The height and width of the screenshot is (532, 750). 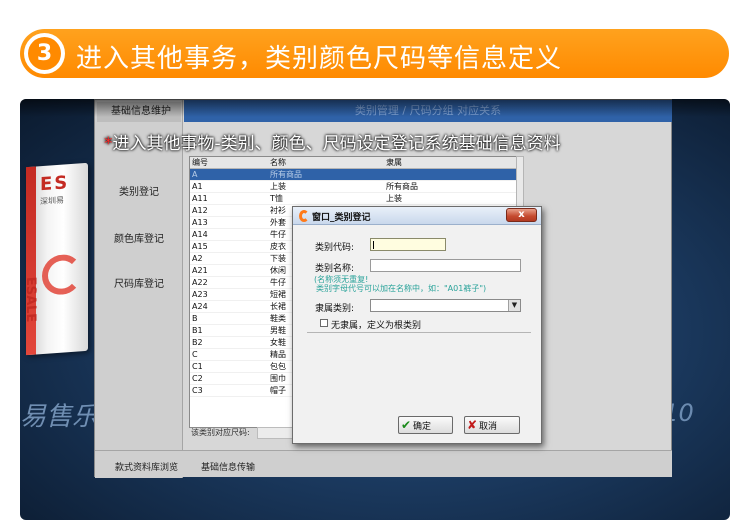 I want to click on size-mapping-field, so click(x=277, y=433).